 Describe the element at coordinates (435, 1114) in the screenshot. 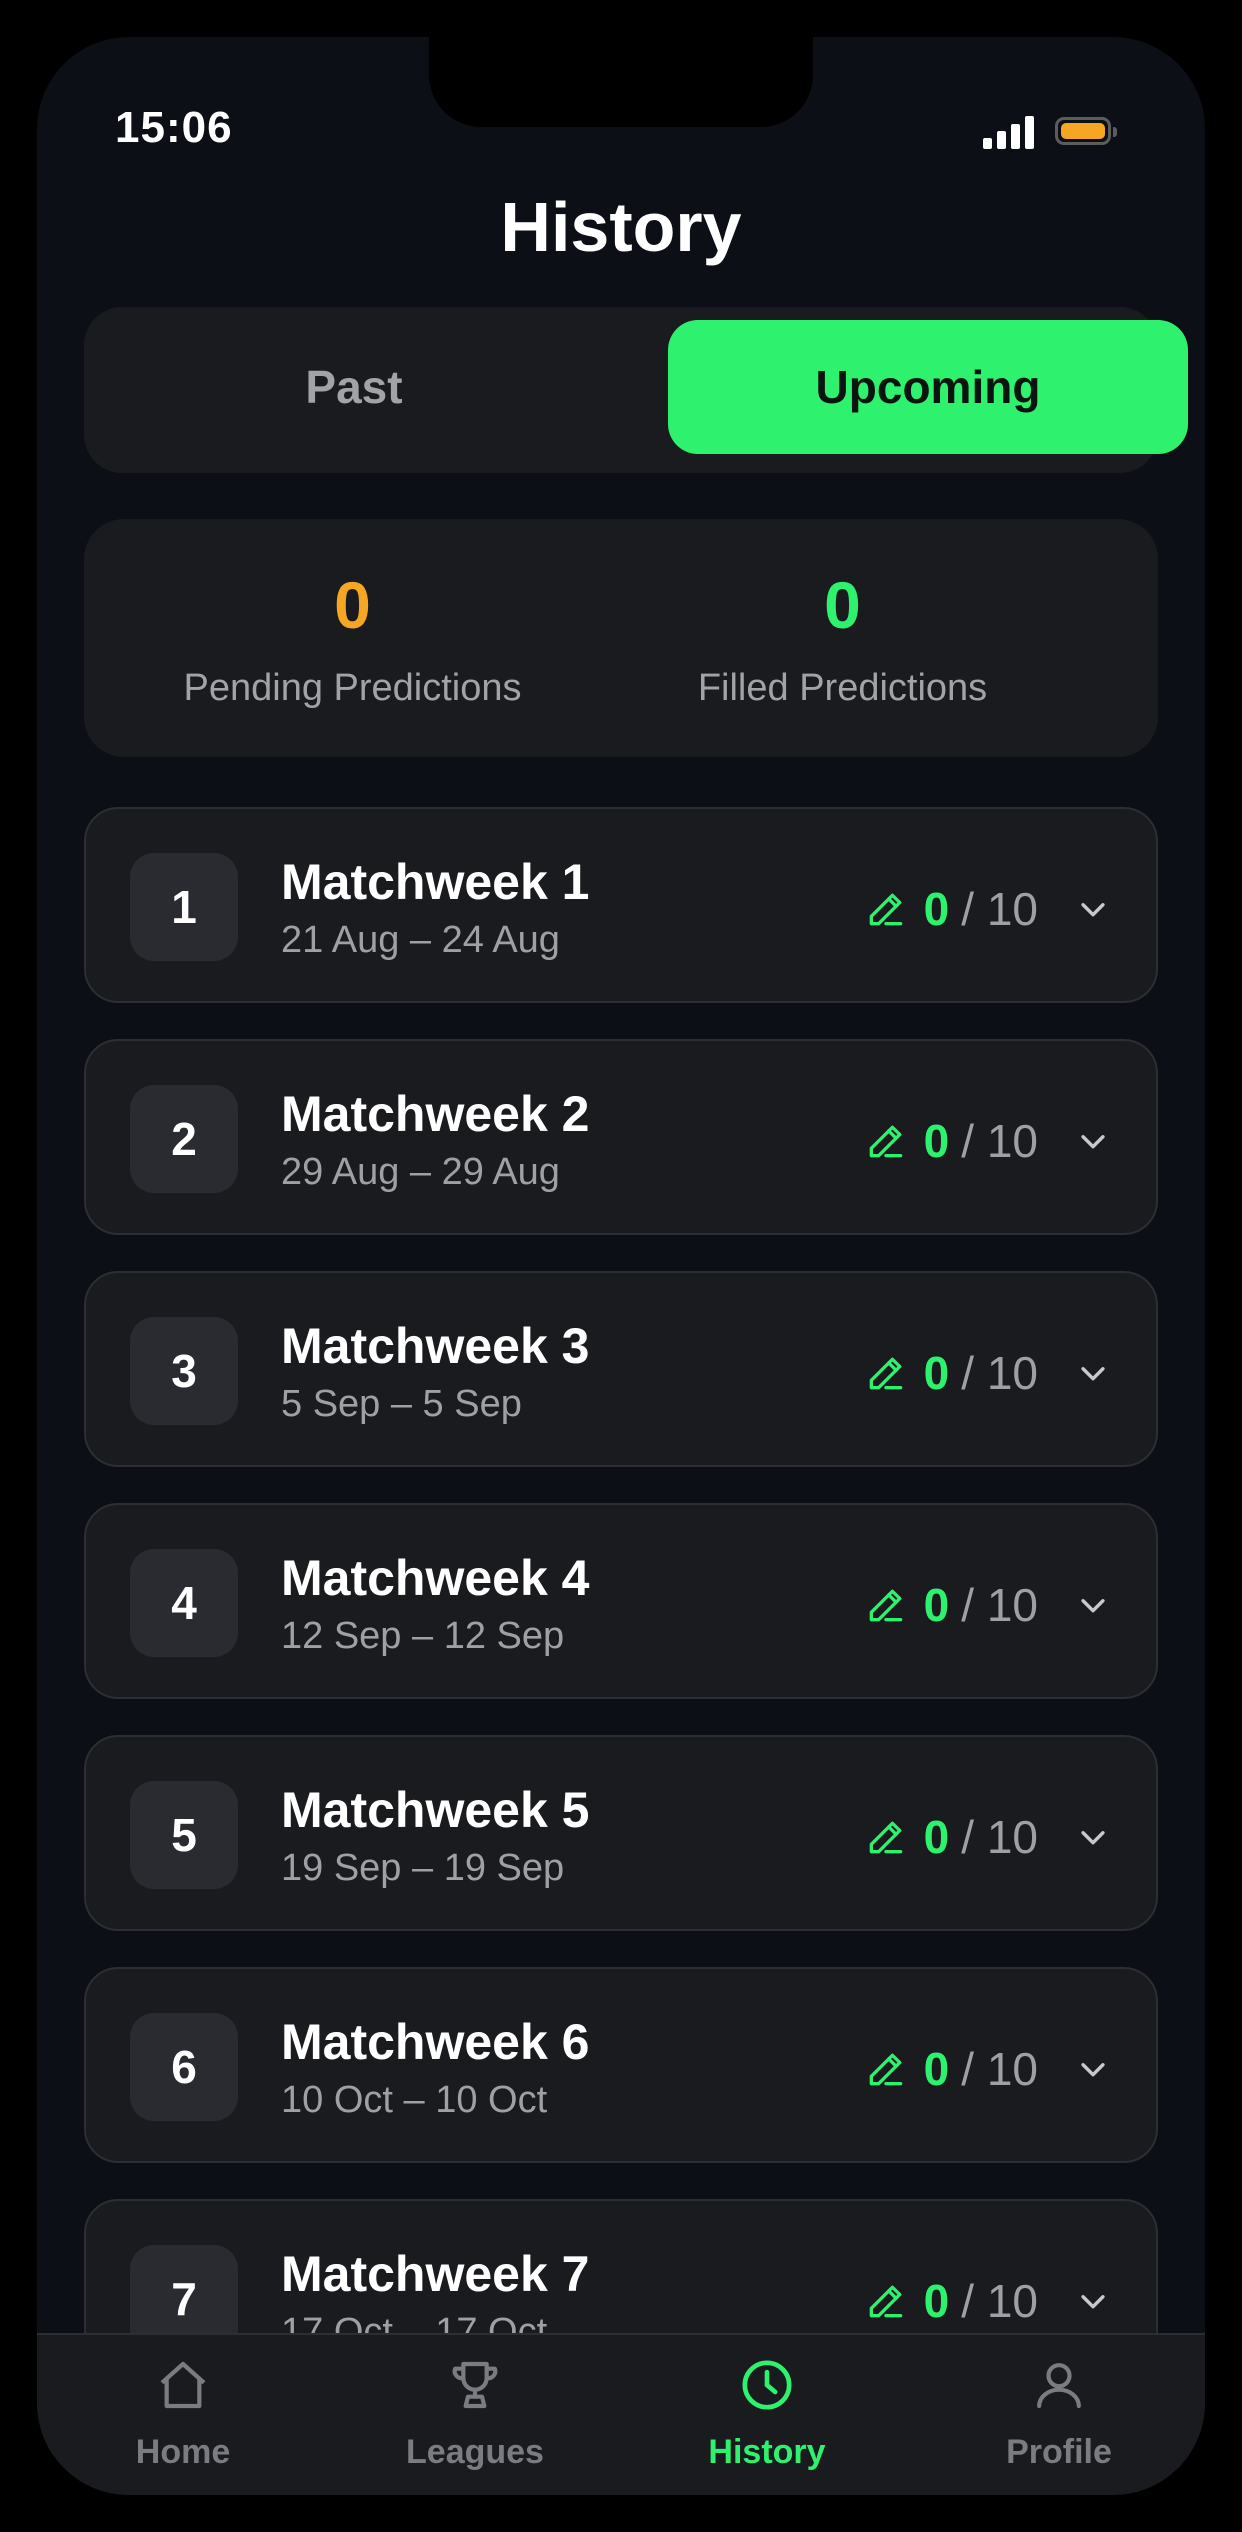

I see `matchweek-title: Matchweek 2` at that location.